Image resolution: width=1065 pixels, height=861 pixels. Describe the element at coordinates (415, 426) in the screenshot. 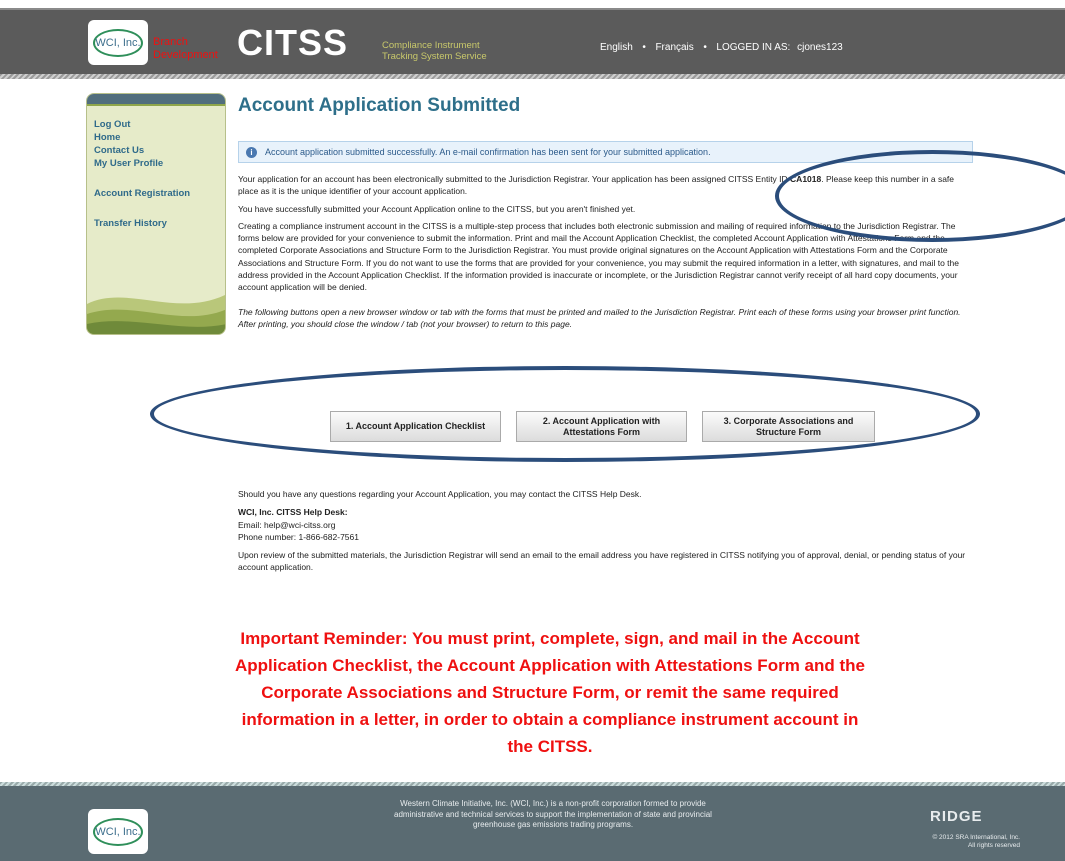

I see `account-application-checklist-button: 1. Account Application Checklist` at that location.